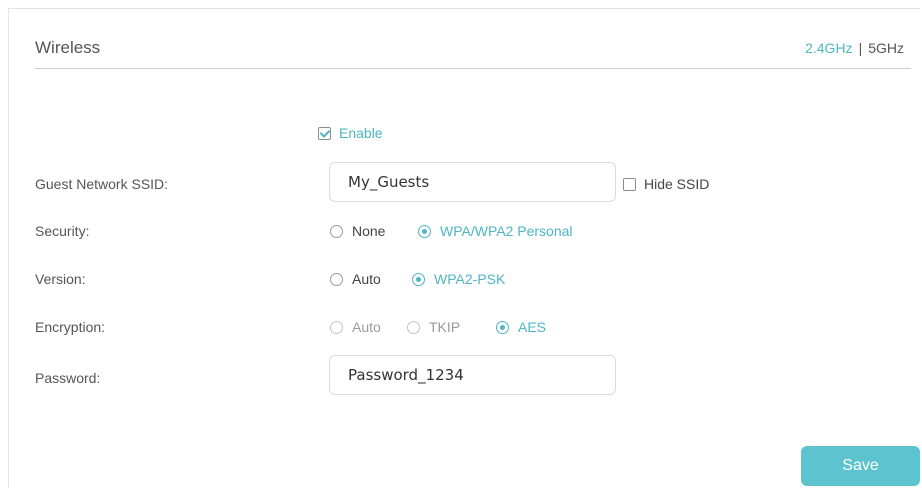 Image resolution: width=922 pixels, height=488 pixels. What do you see at coordinates (532, 327) in the screenshot?
I see `encryption-aes-label: AES` at bounding box center [532, 327].